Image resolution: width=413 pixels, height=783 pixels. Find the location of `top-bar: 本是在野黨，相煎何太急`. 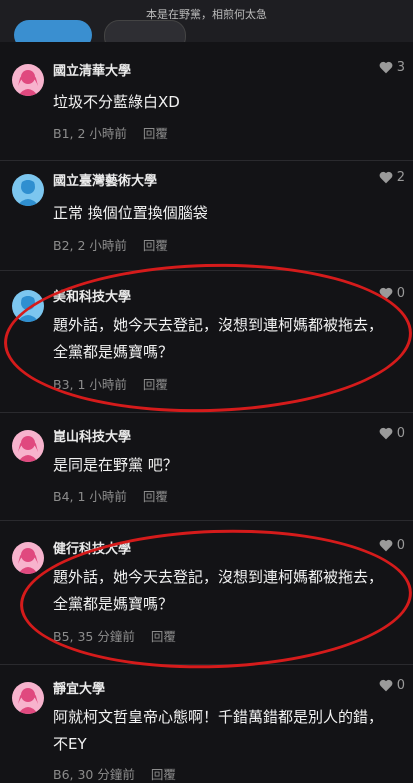

top-bar: 本是在野黨，相煎何太急 is located at coordinates (206, 21).